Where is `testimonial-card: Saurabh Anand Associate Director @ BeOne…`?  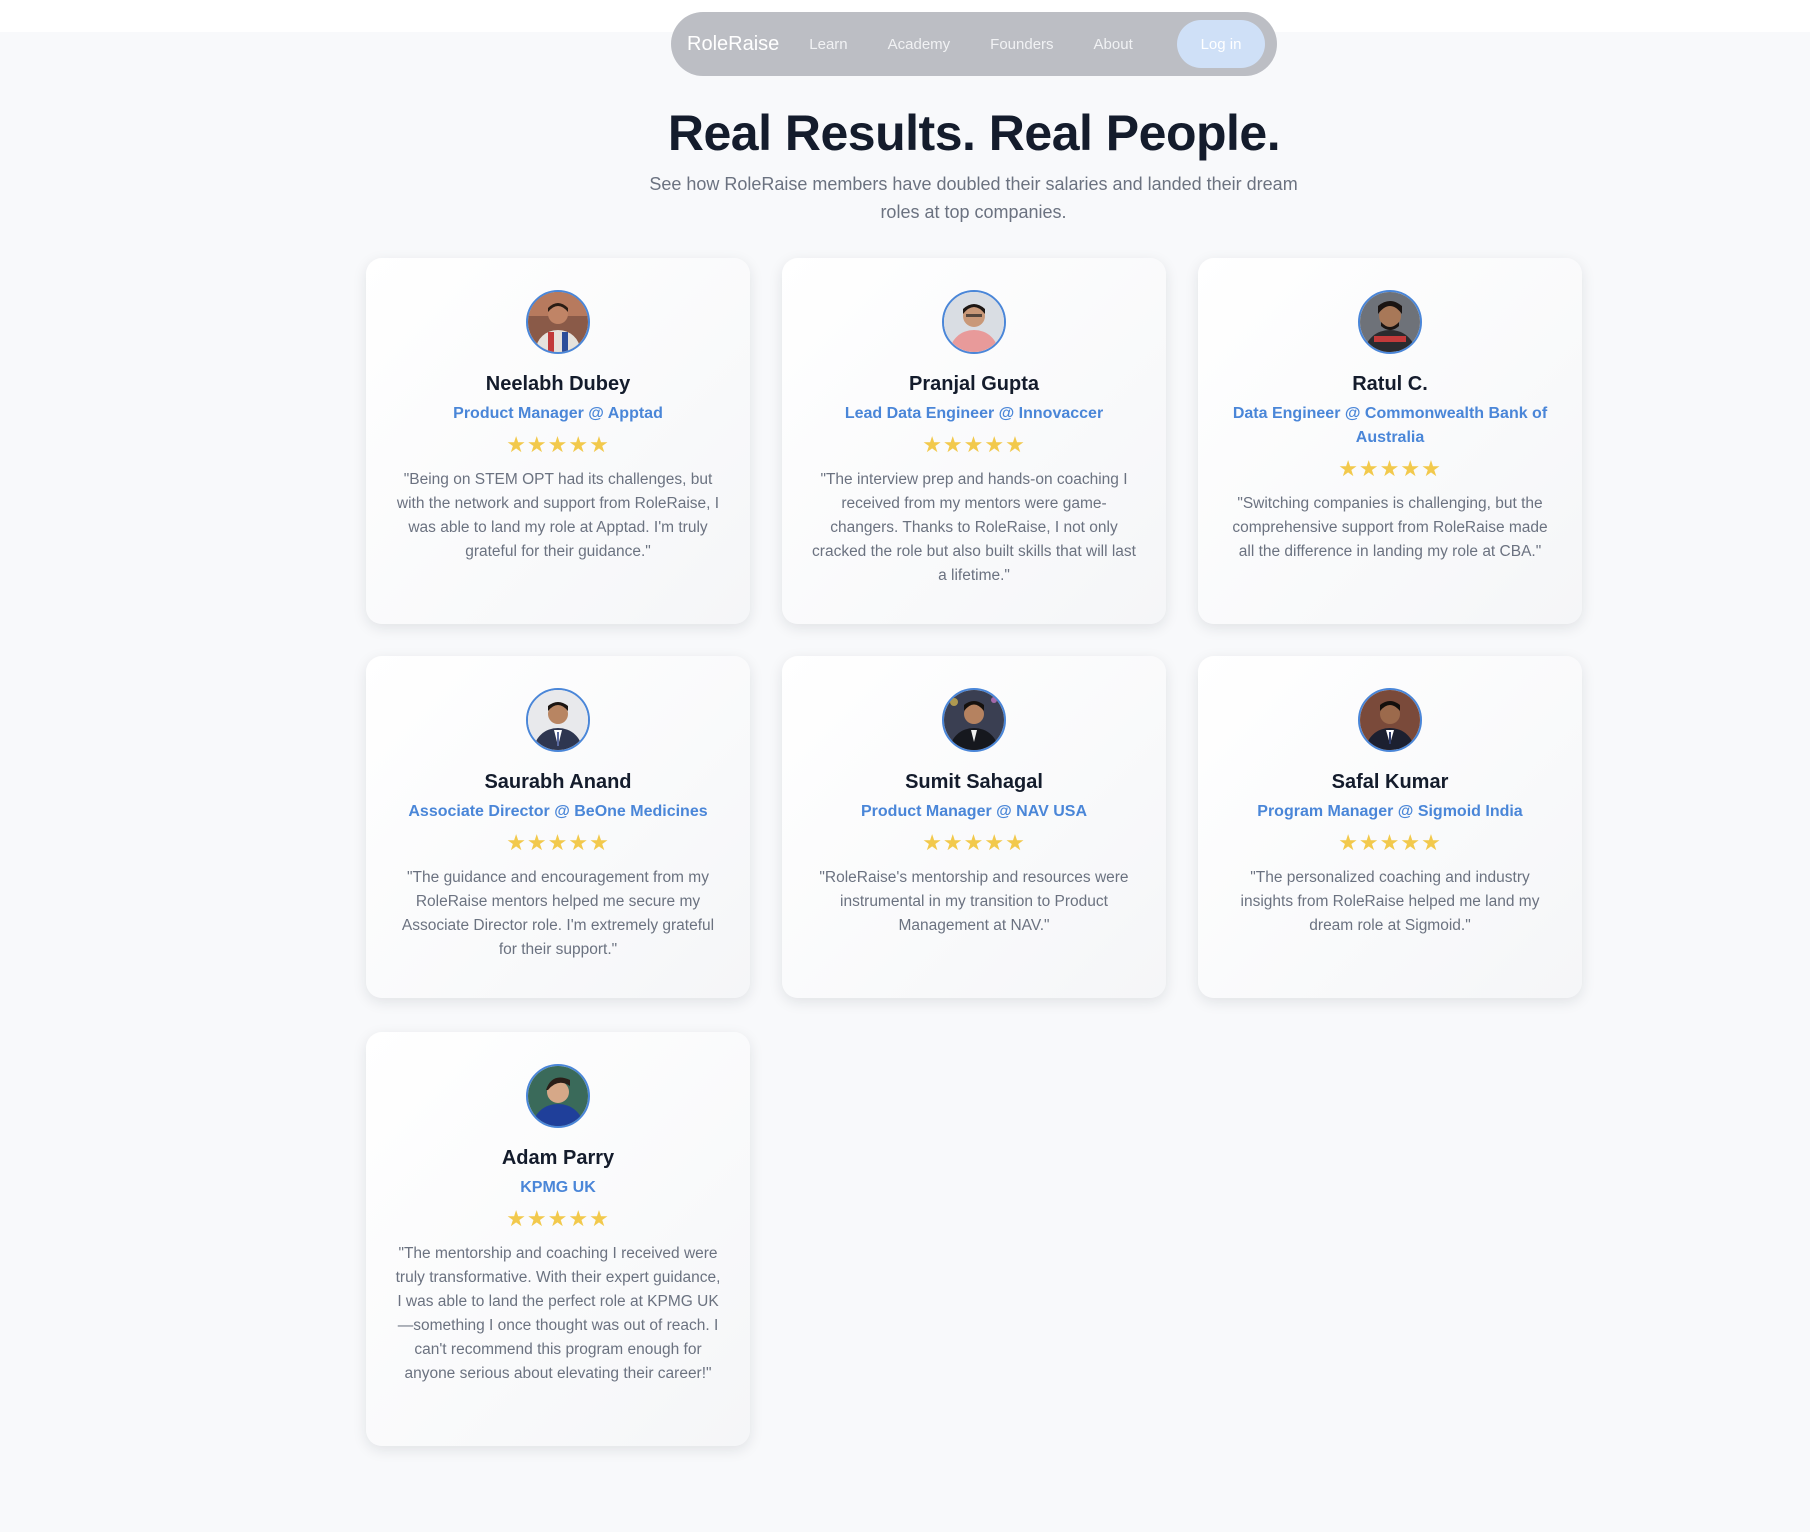
testimonial-card: Saurabh Anand Associate Director @ BeOne… is located at coordinates (558, 827).